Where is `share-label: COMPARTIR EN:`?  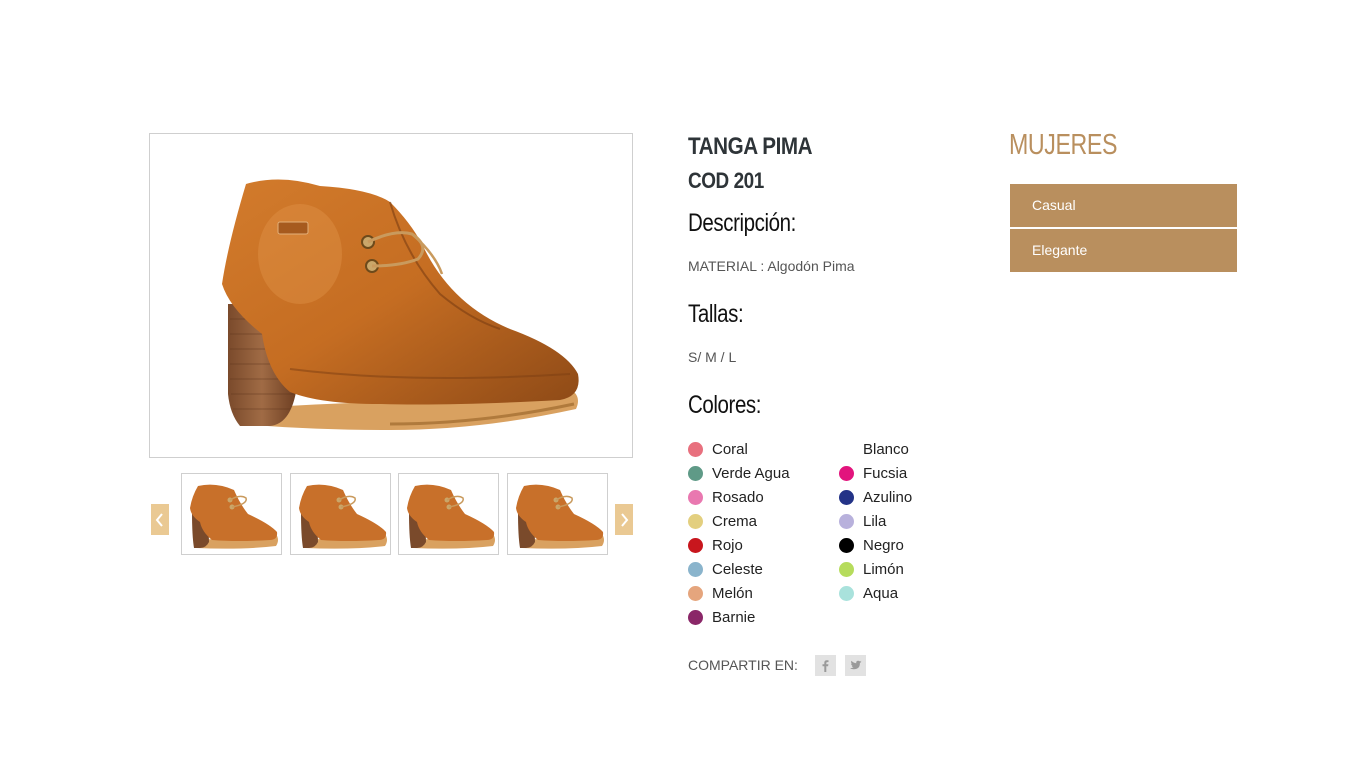 share-label: COMPARTIR EN: is located at coordinates (743, 665).